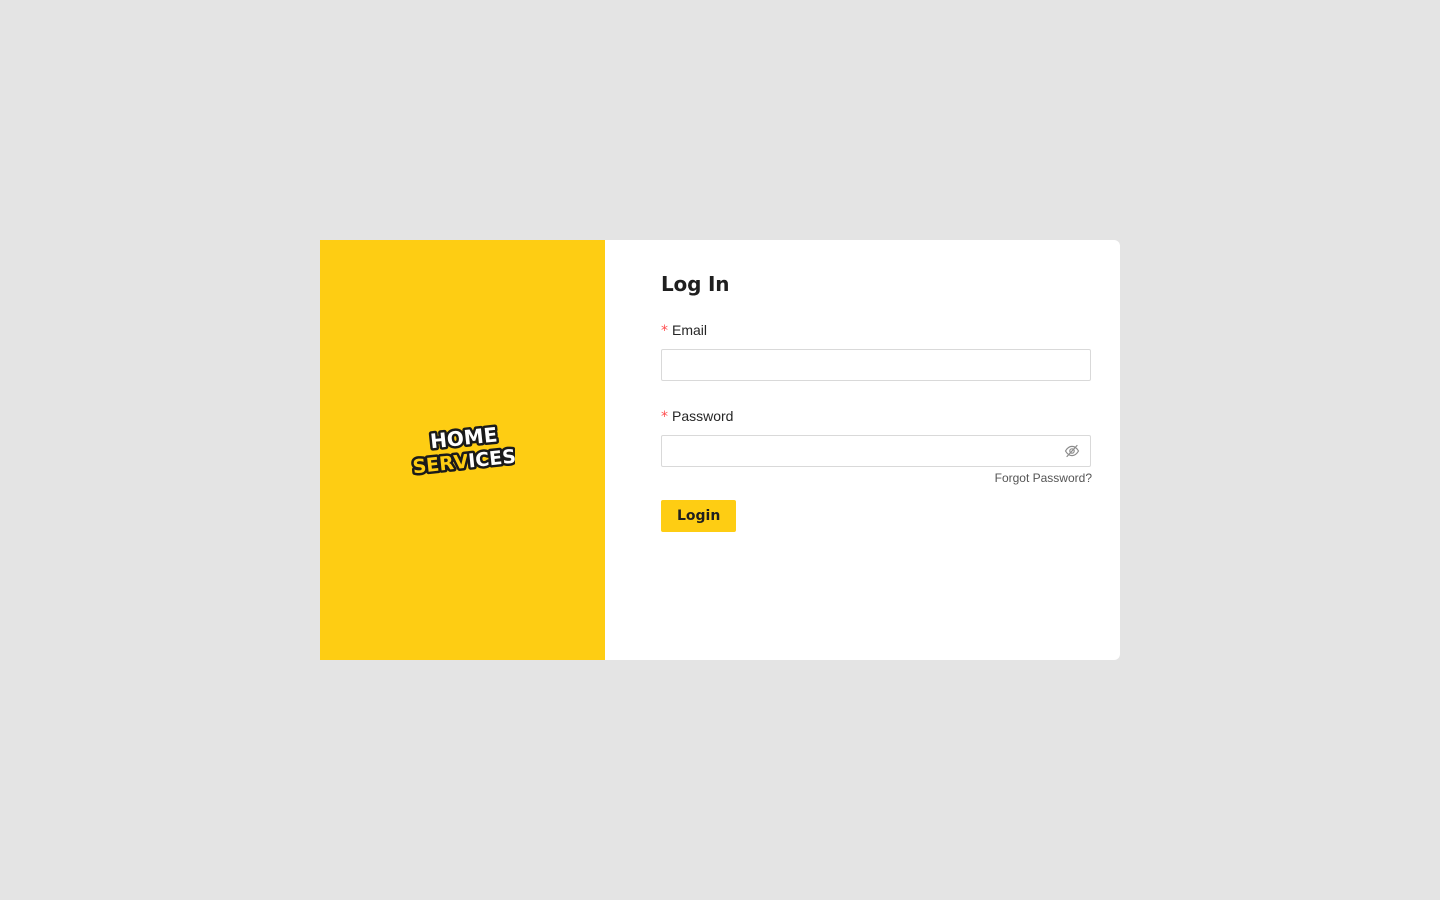 The image size is (1440, 900). I want to click on password-input-wrapper, so click(876, 451).